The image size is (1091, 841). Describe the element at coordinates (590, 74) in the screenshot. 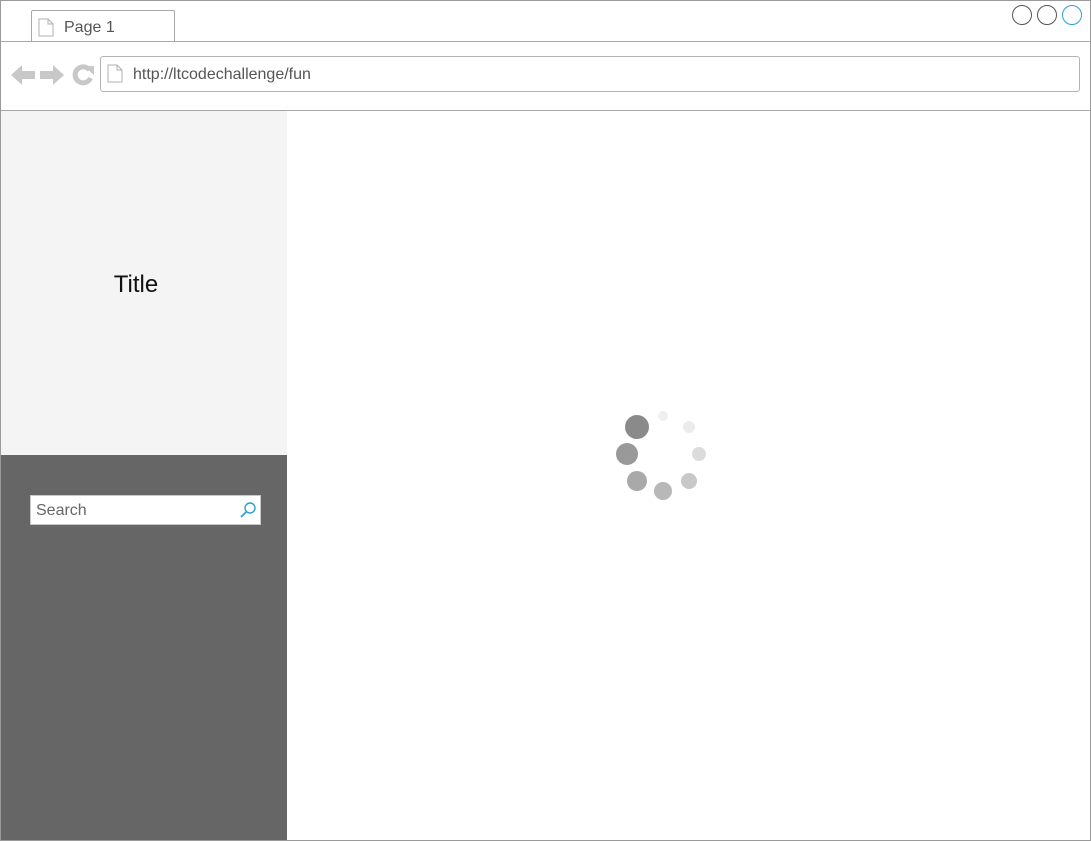

I see `address-bar: http://ltcodechallenge/fun` at that location.